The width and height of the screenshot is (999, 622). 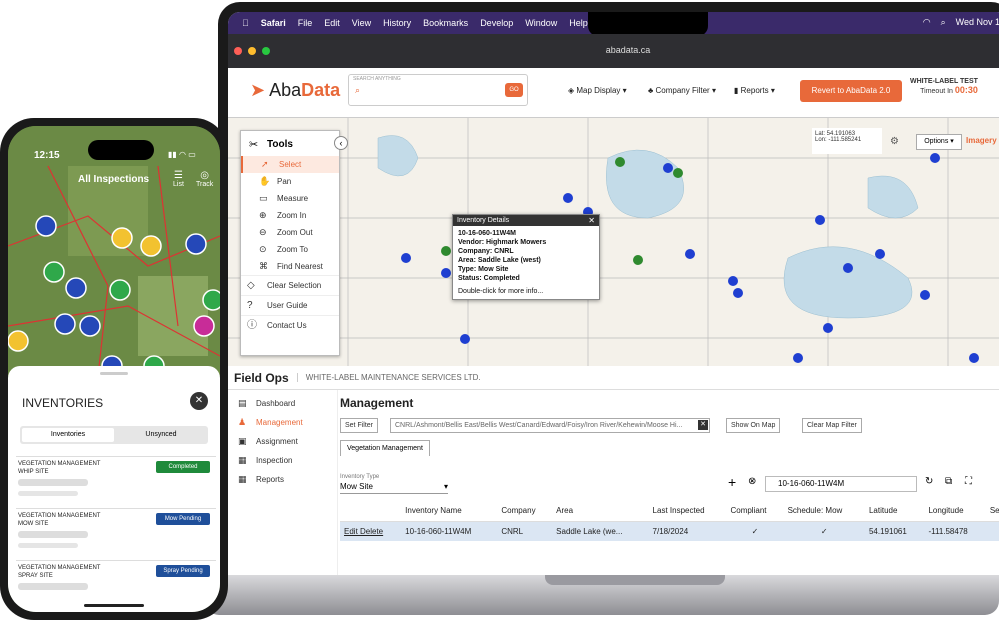 I want to click on column-header: Compliant, so click(x=755, y=511).